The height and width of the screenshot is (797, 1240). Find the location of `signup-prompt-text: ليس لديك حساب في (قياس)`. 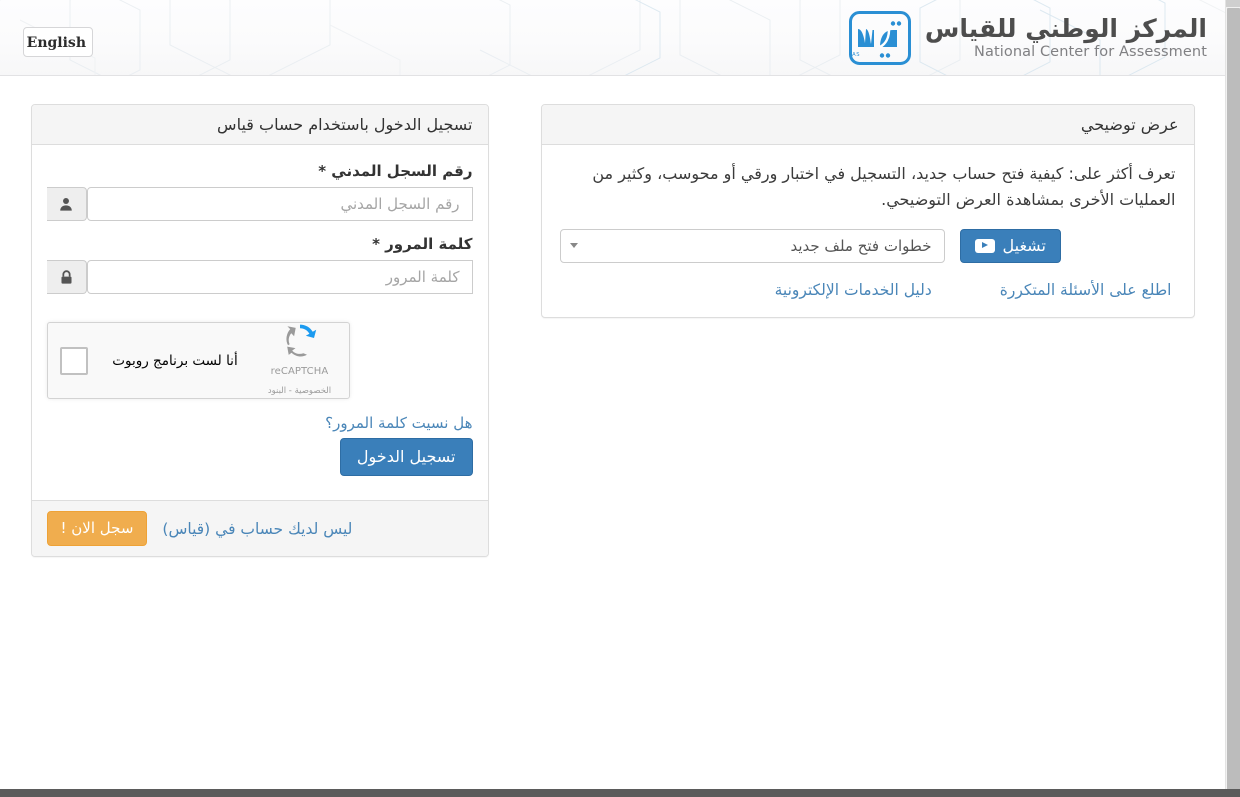

signup-prompt-text: ليس لديك حساب في (قياس) is located at coordinates (257, 528).